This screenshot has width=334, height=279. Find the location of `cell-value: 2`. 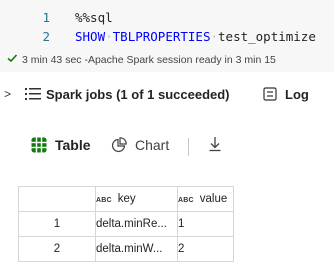

cell-value: 2 is located at coordinates (205, 249).